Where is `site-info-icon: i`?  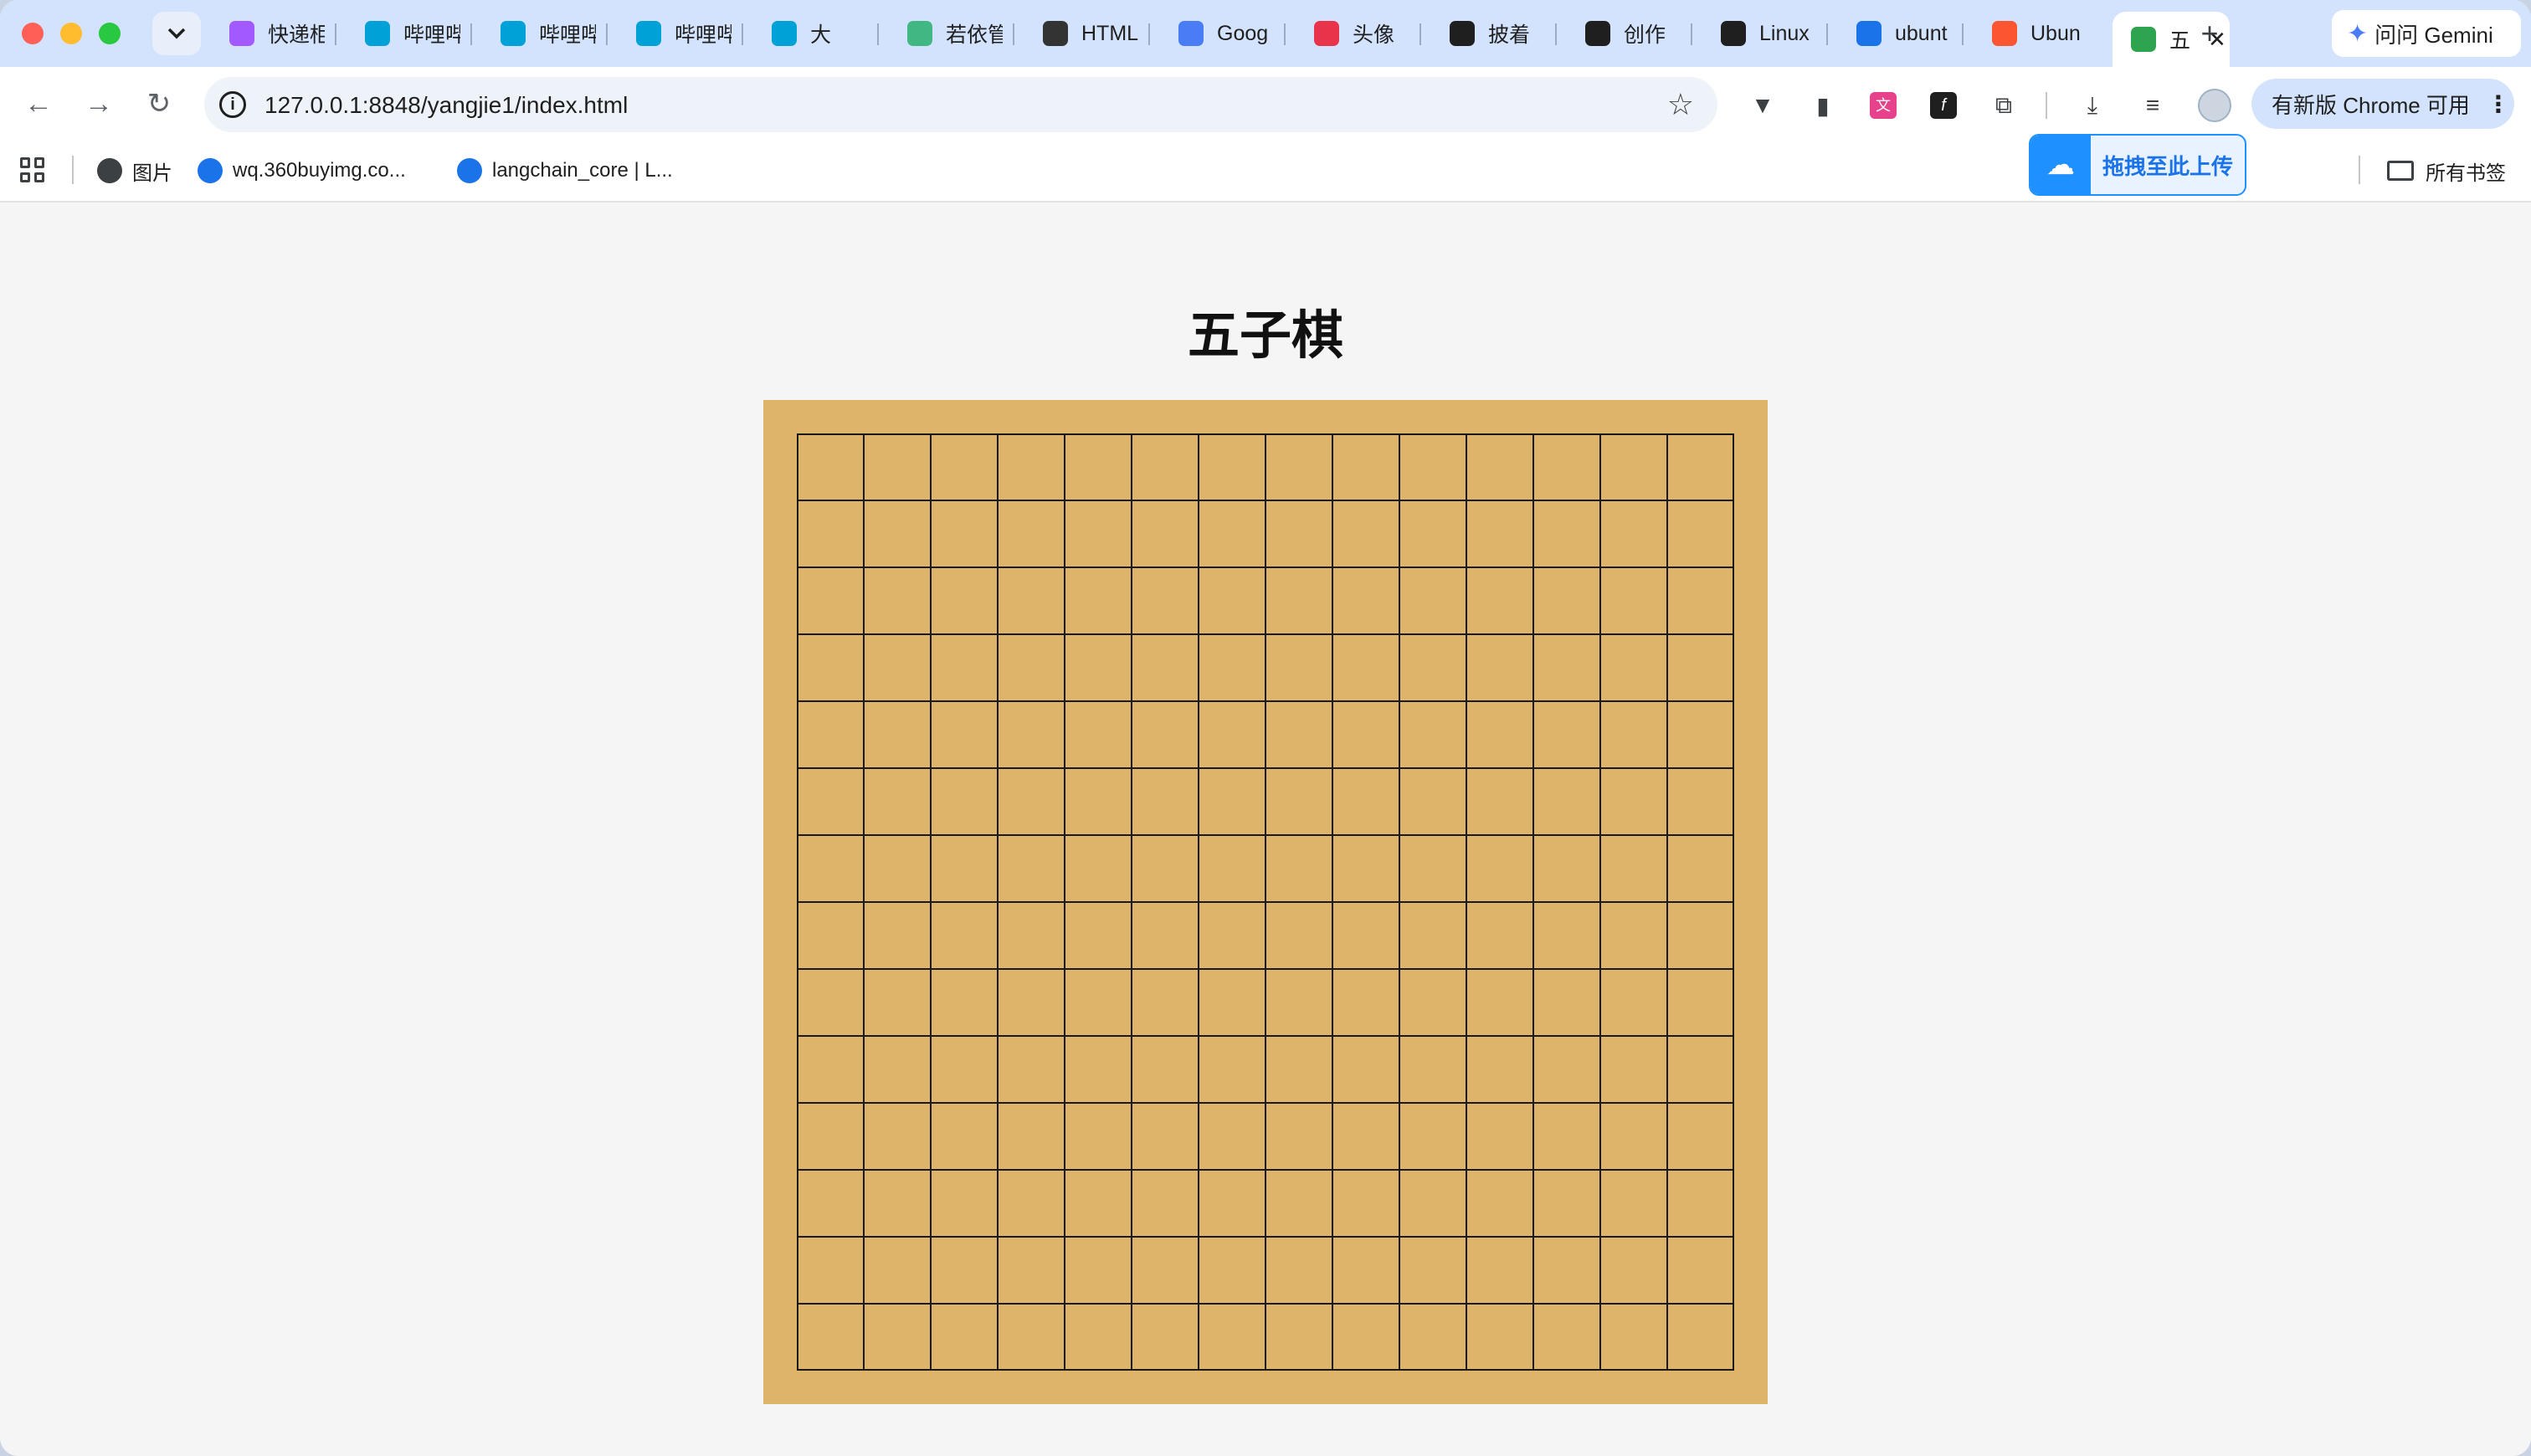 site-info-icon: i is located at coordinates (232, 104).